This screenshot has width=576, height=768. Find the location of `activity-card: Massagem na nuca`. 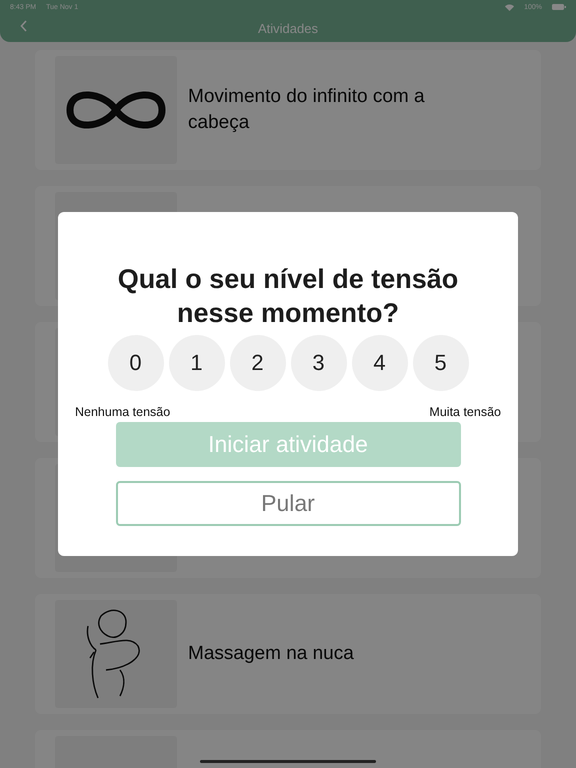

activity-card: Massagem na nuca is located at coordinates (288, 654).